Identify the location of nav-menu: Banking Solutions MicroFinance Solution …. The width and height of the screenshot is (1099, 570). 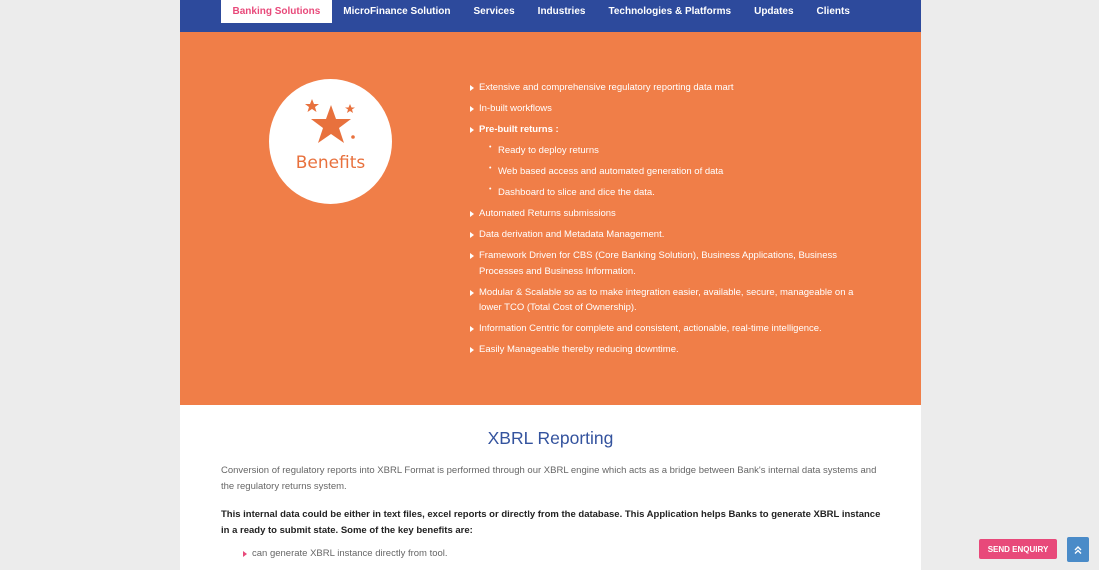
(541, 11).